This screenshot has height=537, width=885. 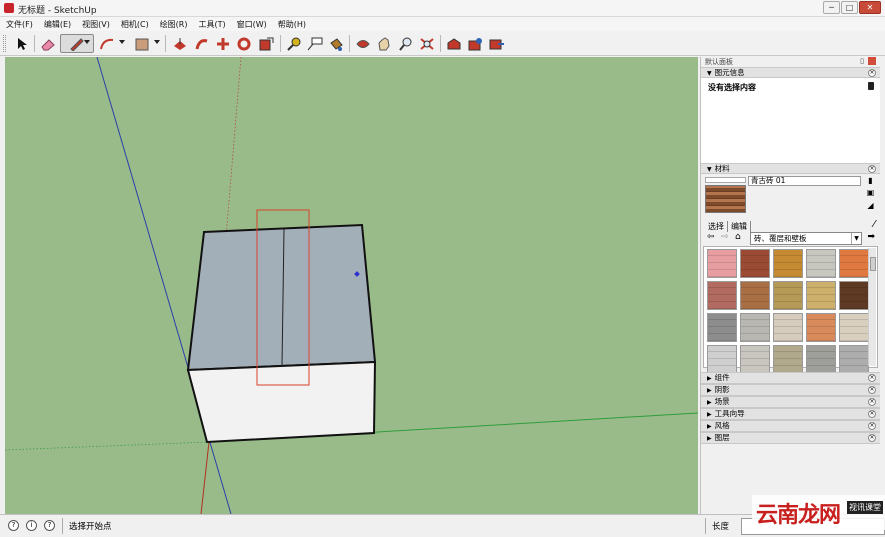 What do you see at coordinates (790, 168) in the screenshot?
I see `materials-header: ▼ 材料 ×` at bounding box center [790, 168].